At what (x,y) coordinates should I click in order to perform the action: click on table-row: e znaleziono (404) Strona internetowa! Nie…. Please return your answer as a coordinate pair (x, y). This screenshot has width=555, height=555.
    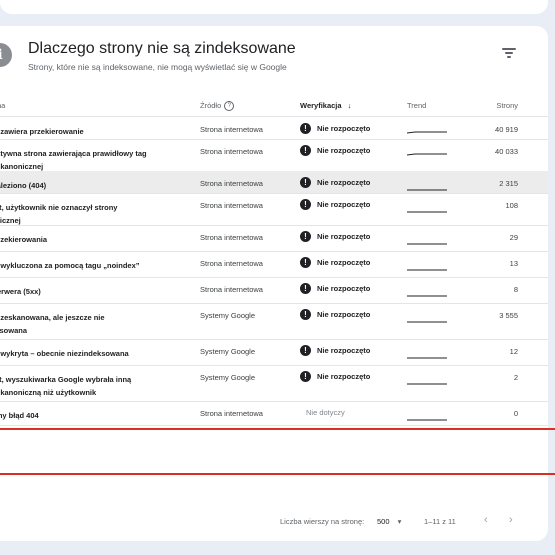
    Looking at the image, I should click on (274, 182).